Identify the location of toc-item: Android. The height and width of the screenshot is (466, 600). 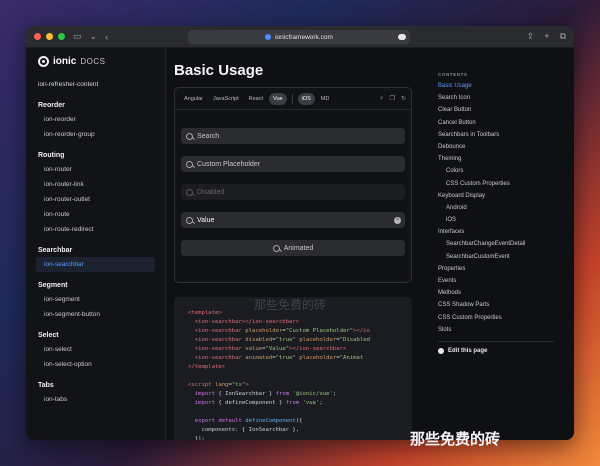
(506, 208).